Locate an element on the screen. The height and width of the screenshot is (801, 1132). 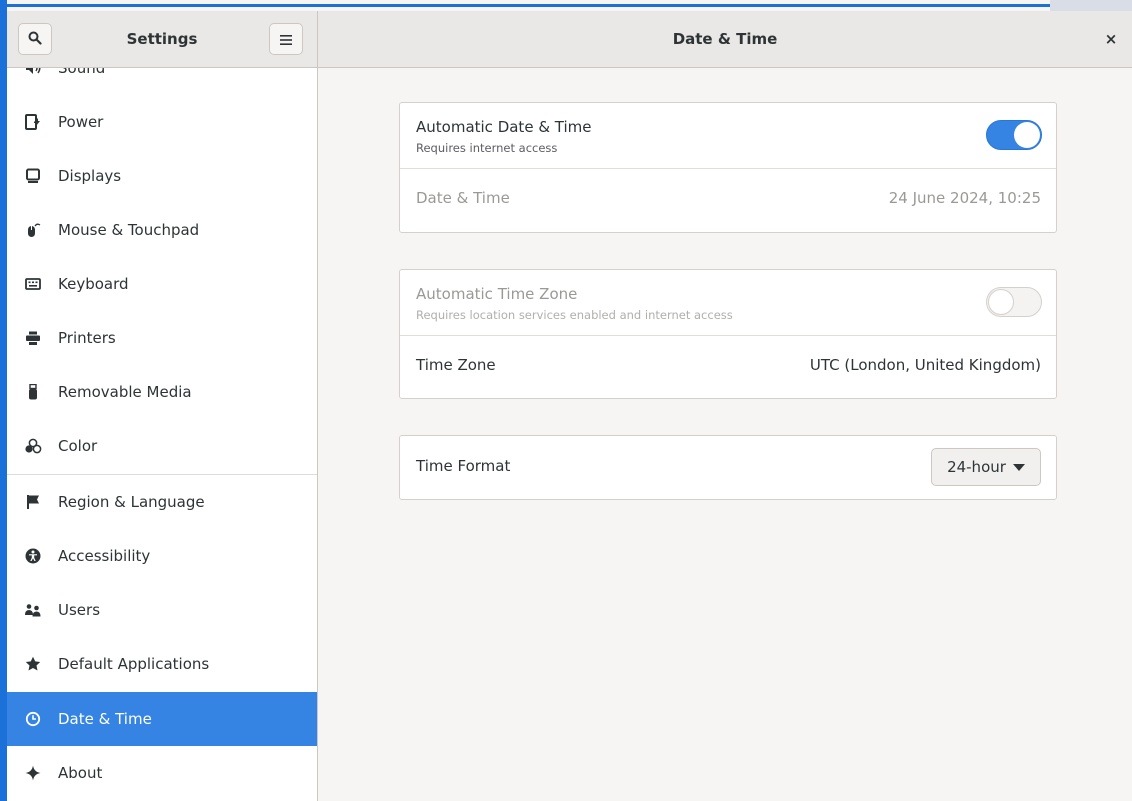
automatic-date-time-label: Automatic Date & Time is located at coordinates (504, 127).